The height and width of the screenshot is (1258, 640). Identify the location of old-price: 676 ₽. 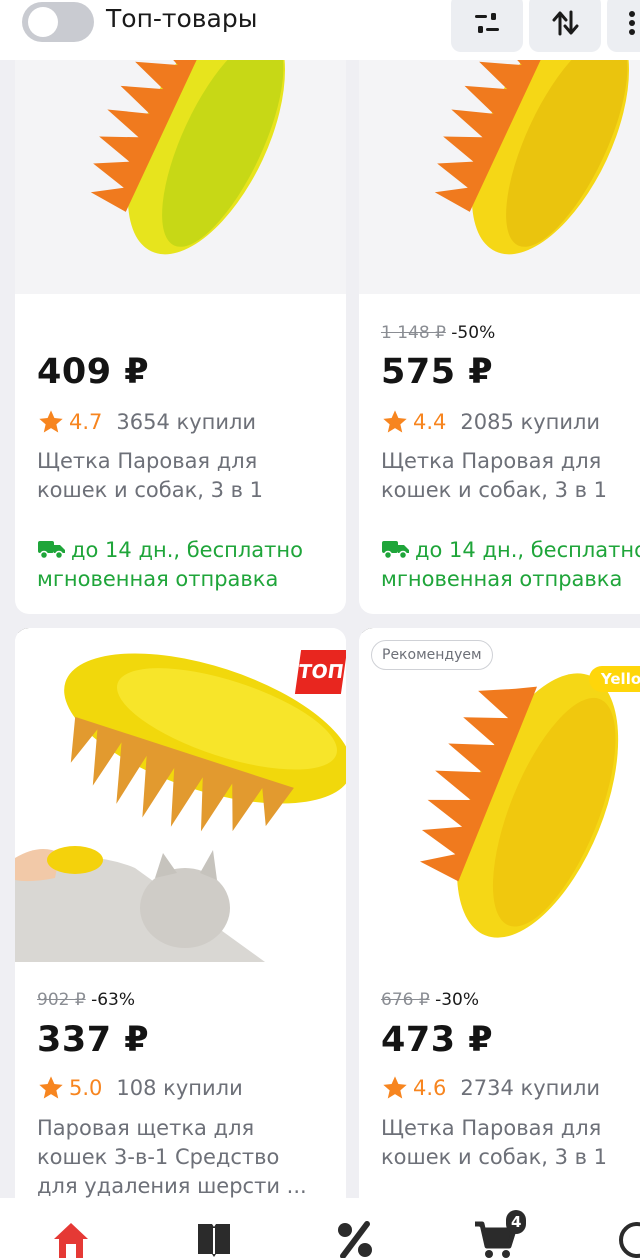
(405, 1000).